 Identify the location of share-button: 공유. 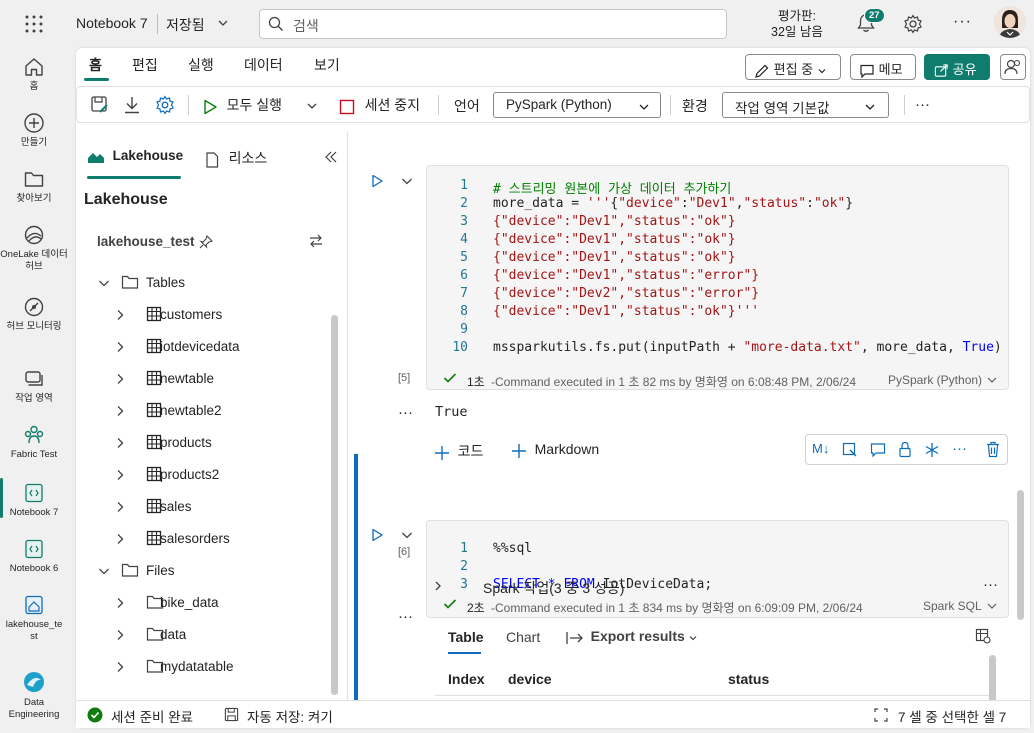
(957, 67).